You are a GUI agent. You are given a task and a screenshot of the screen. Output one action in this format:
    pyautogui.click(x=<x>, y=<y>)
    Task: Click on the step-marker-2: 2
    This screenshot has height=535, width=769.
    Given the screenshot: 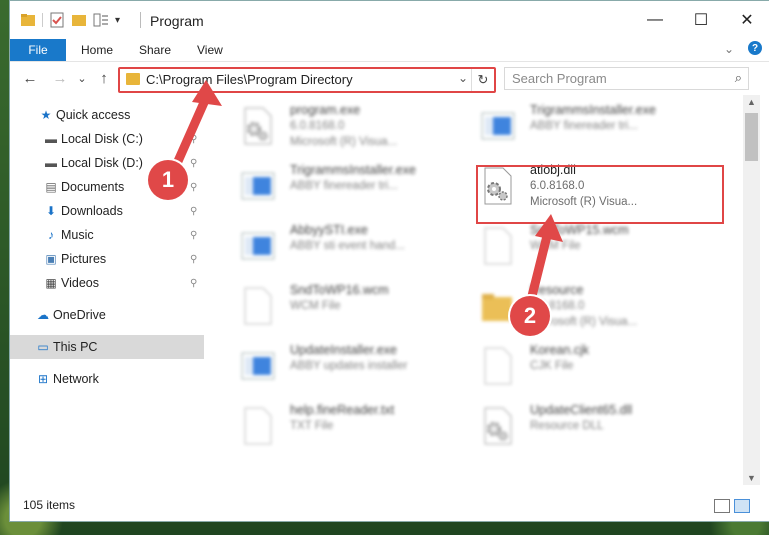 What is the action you would take?
    pyautogui.click(x=530, y=316)
    